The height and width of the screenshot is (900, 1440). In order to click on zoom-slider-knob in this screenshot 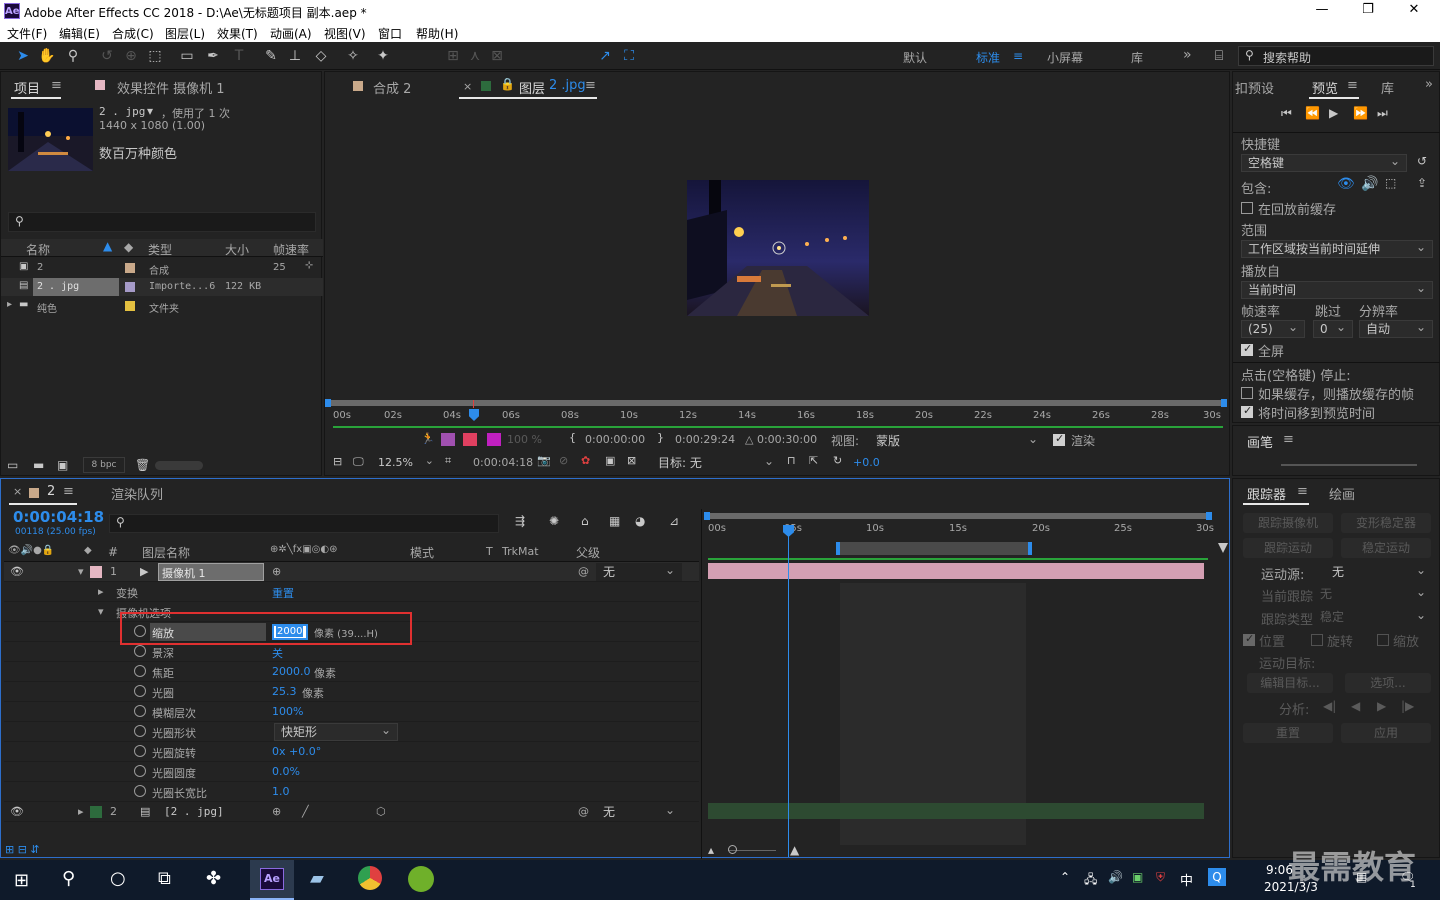, I will do `click(732, 849)`.